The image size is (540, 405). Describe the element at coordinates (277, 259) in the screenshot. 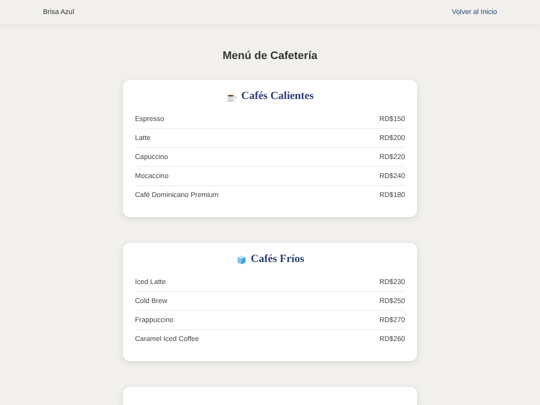

I see `section-title: Cafés Fríos` at that location.